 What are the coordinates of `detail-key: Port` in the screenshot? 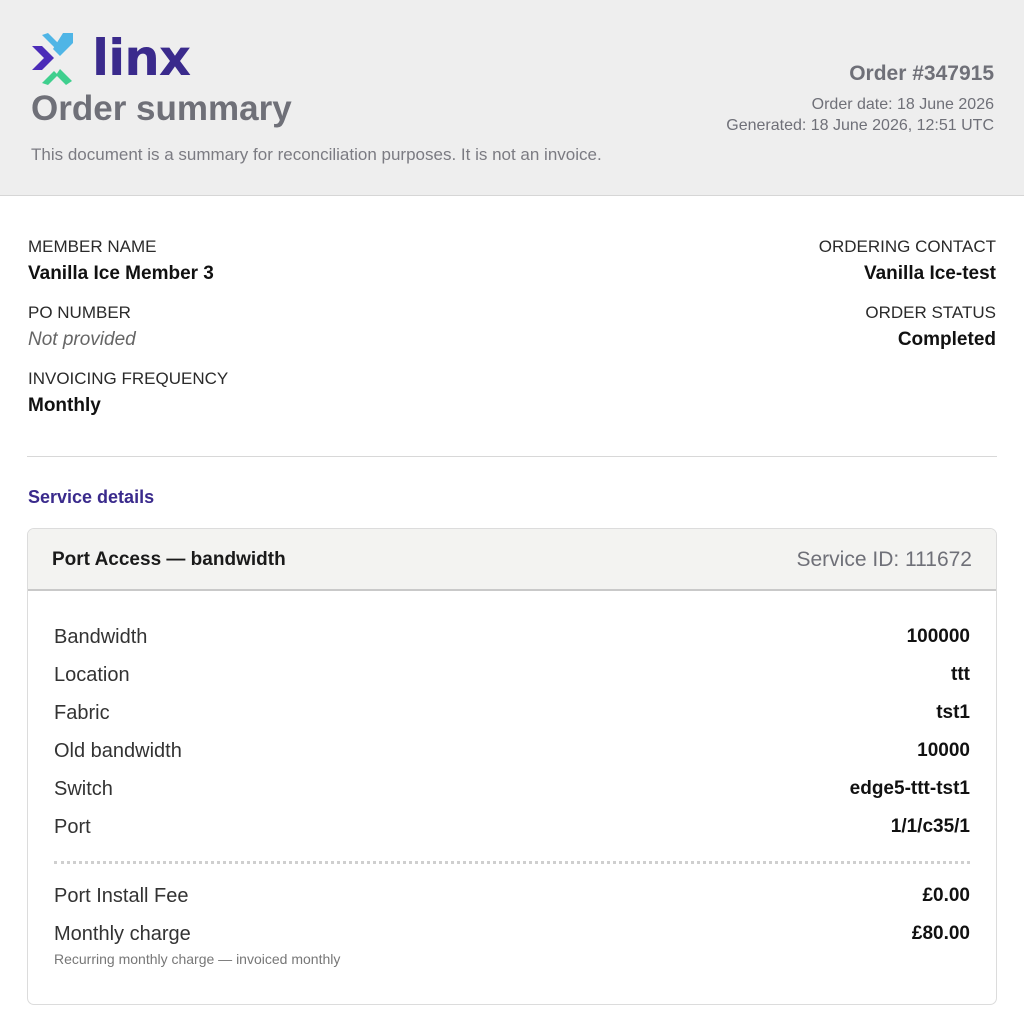 It's located at (72, 827).